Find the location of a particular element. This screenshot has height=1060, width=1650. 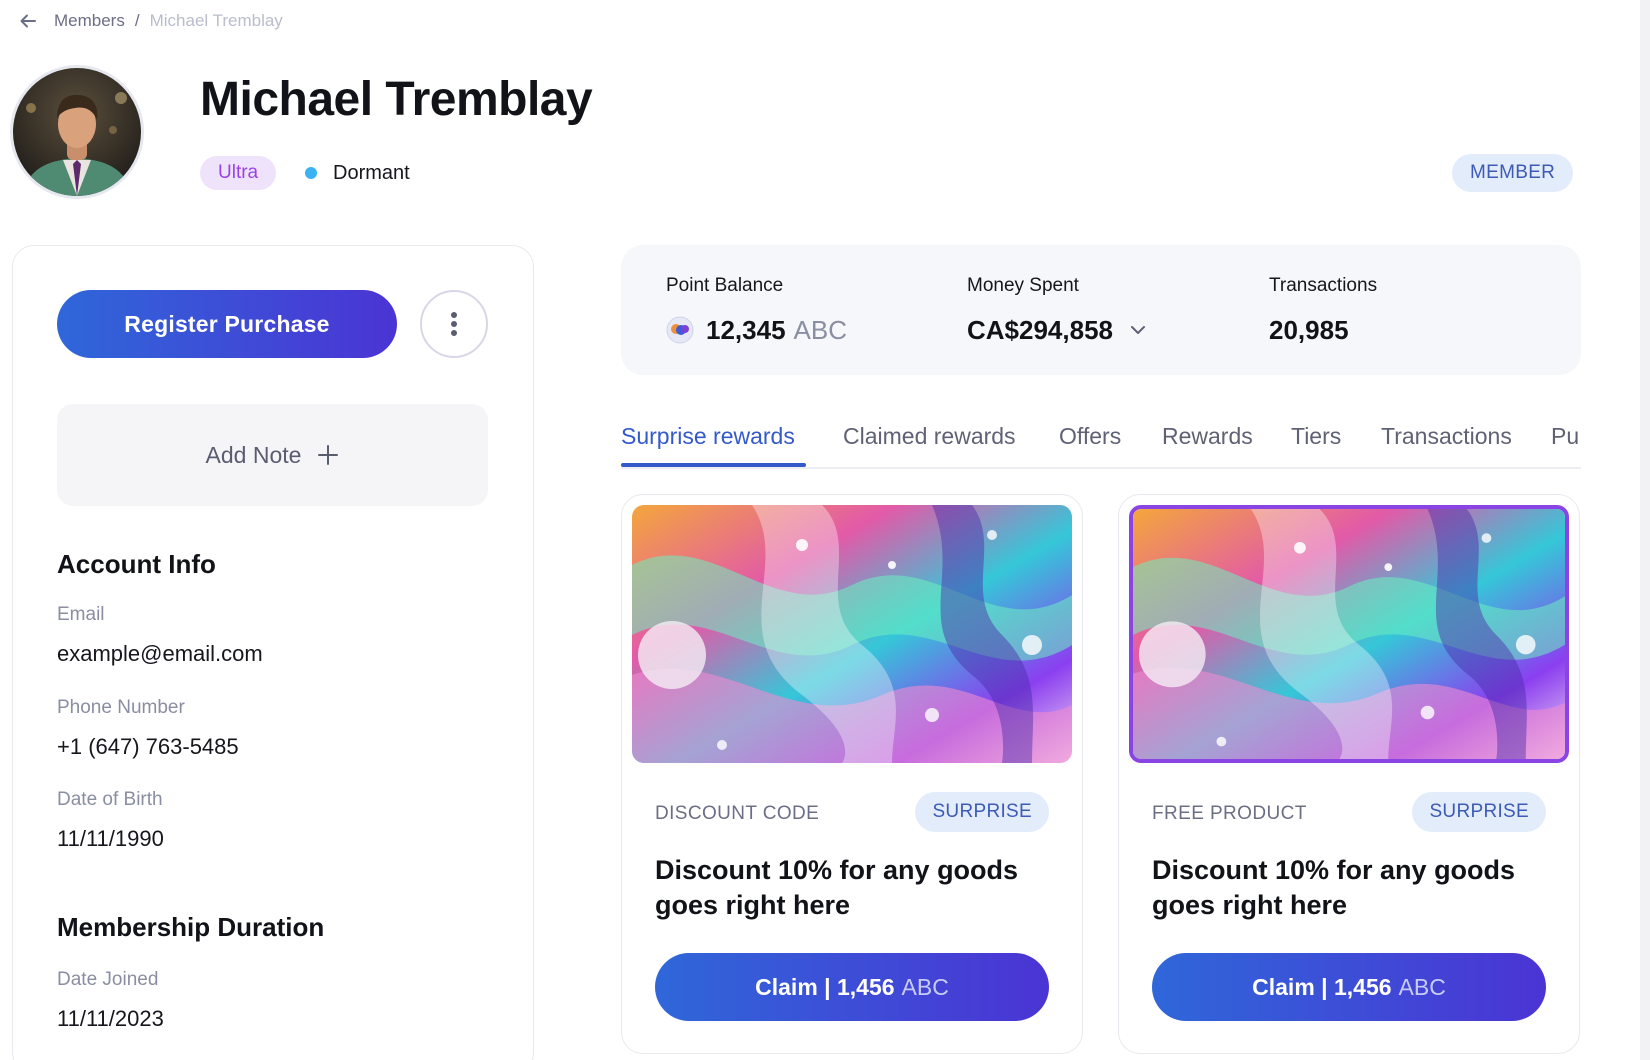

more-options-button is located at coordinates (454, 324).